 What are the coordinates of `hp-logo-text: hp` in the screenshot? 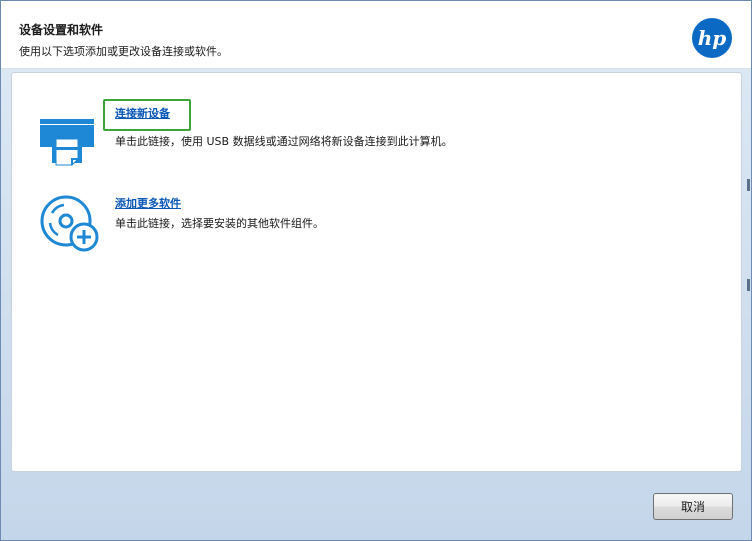 It's located at (712, 38).